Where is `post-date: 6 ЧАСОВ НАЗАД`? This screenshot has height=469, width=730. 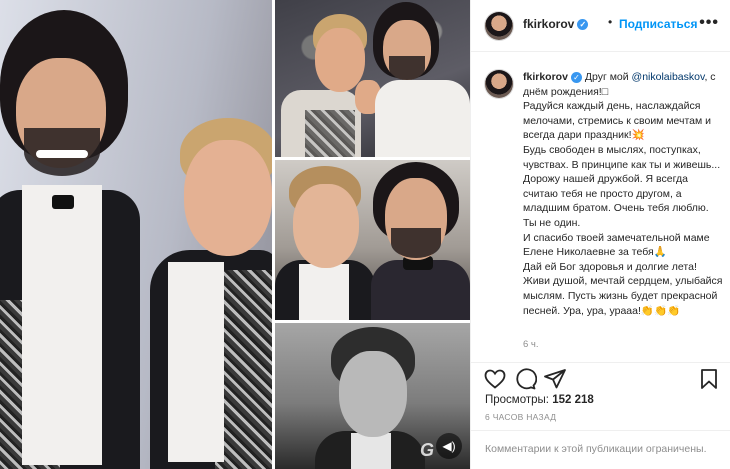
post-date: 6 ЧАСОВ НАЗАД is located at coordinates (521, 417).